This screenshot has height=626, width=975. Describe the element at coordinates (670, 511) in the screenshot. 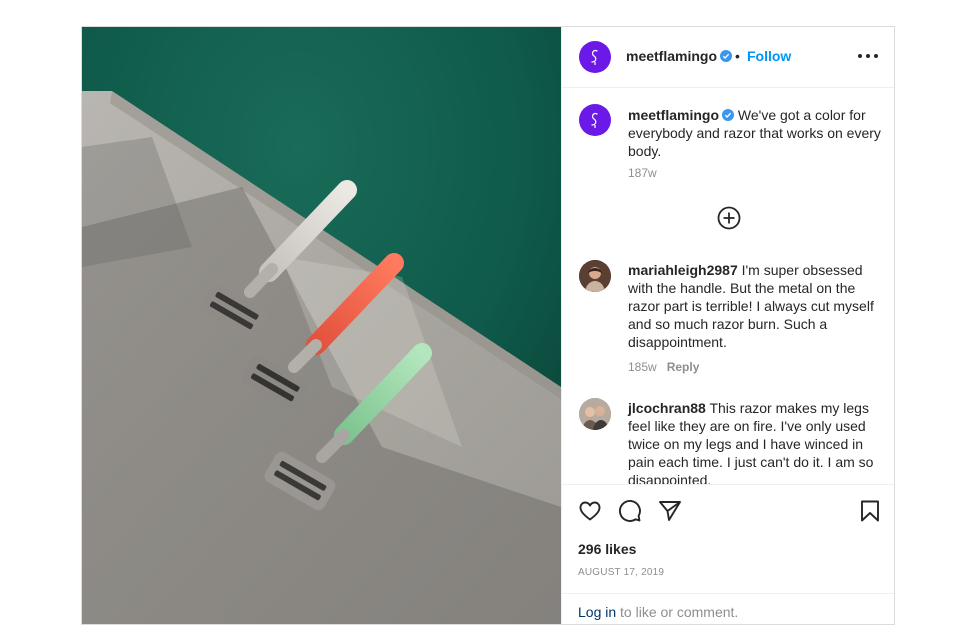

I see `share-icon` at that location.